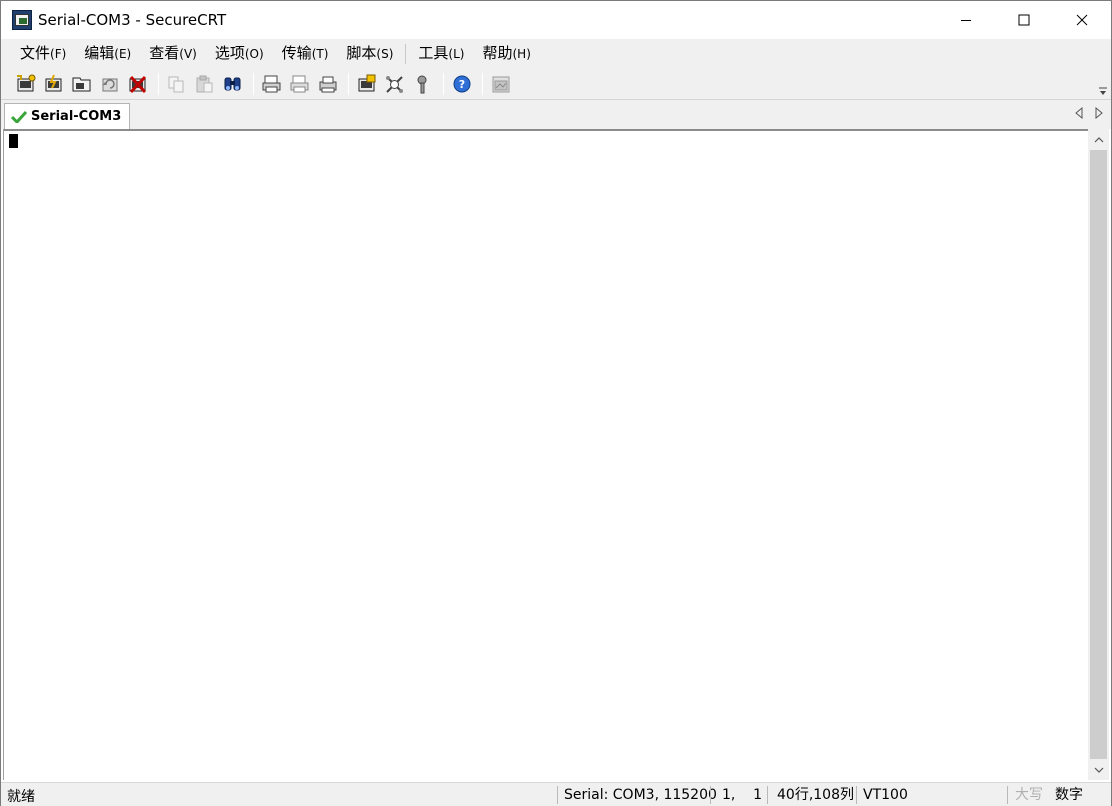  I want to click on disconnect-button, so click(138, 84).